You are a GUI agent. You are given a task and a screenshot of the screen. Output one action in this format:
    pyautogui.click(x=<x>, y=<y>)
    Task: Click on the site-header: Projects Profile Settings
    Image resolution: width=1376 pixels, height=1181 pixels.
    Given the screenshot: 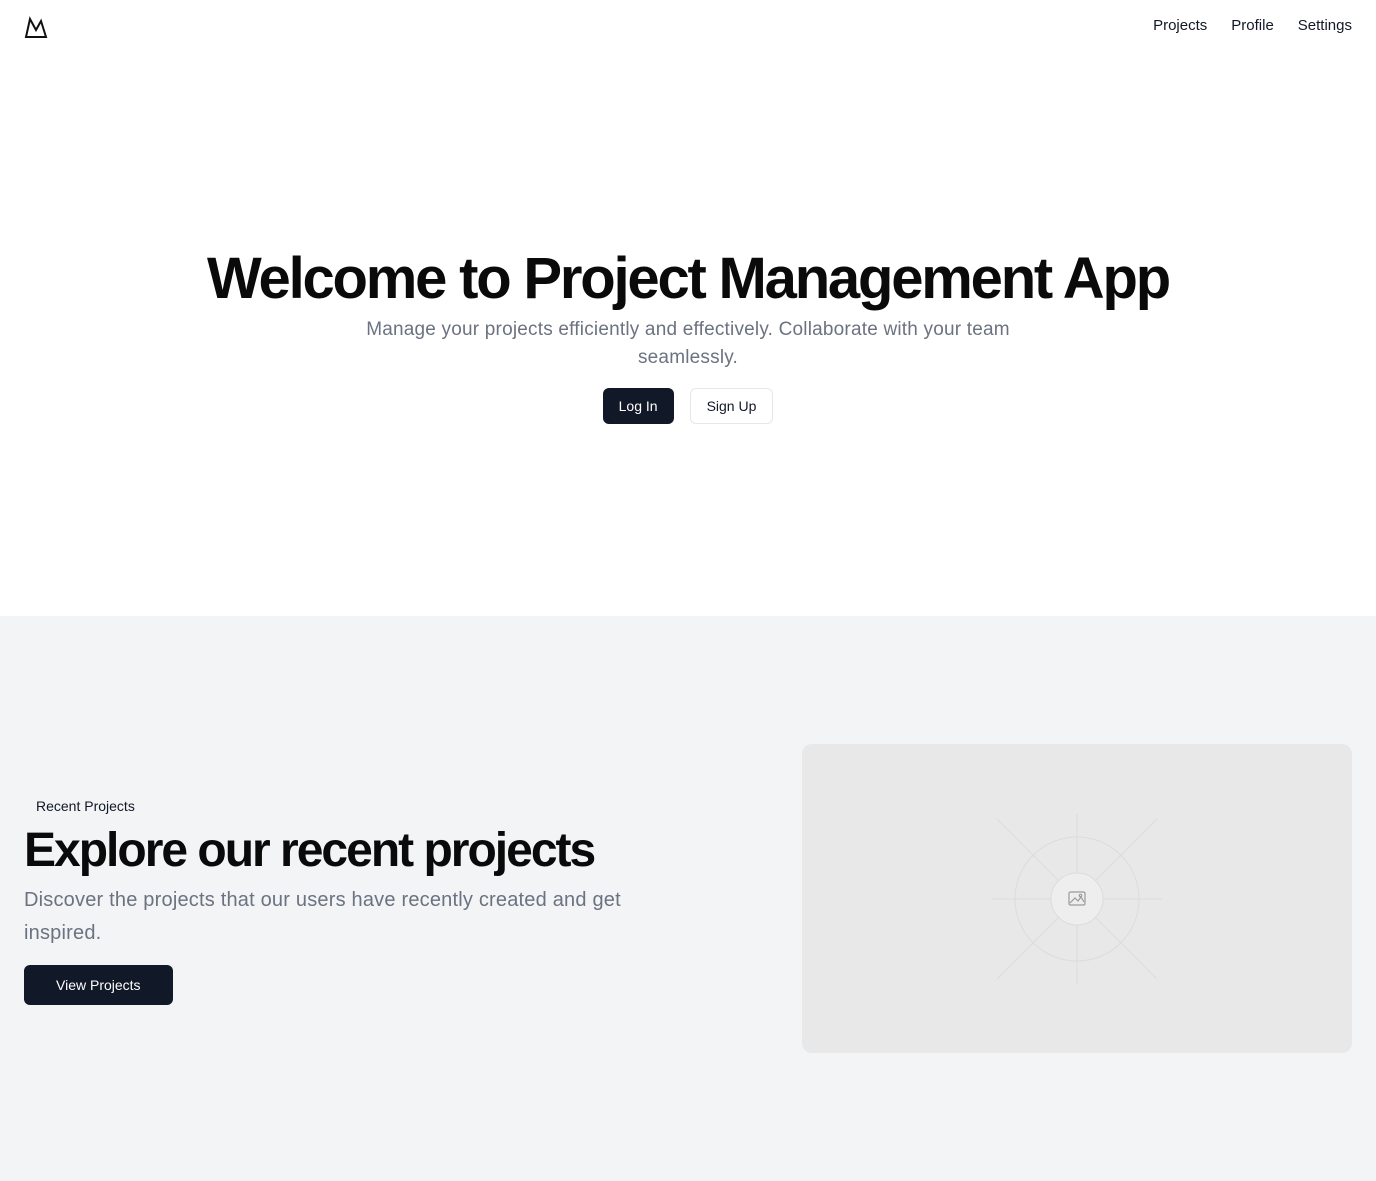 What is the action you would take?
    pyautogui.click(x=688, y=28)
    